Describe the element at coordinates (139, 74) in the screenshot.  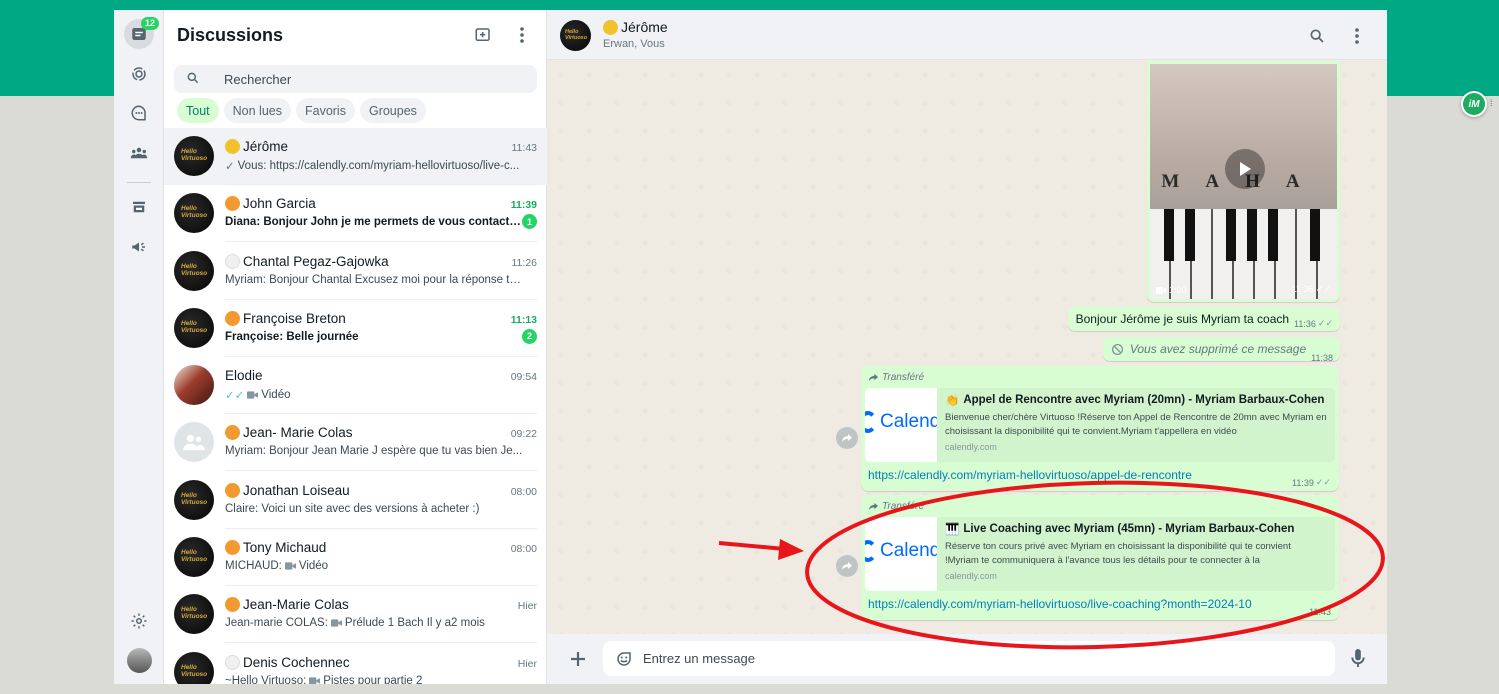
I see `status-icon` at that location.